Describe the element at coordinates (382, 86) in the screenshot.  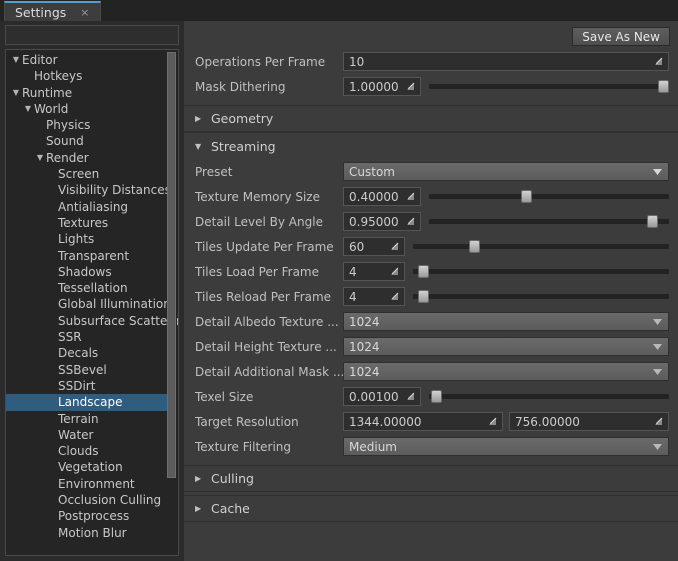
I see `mask-dithering-input: 1.00000` at that location.